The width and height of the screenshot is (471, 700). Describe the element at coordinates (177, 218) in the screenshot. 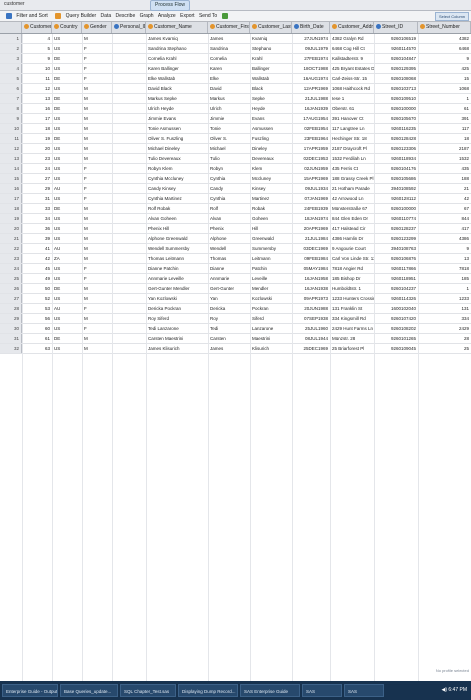

I see `table-cell: Alvan Goheen` at that location.